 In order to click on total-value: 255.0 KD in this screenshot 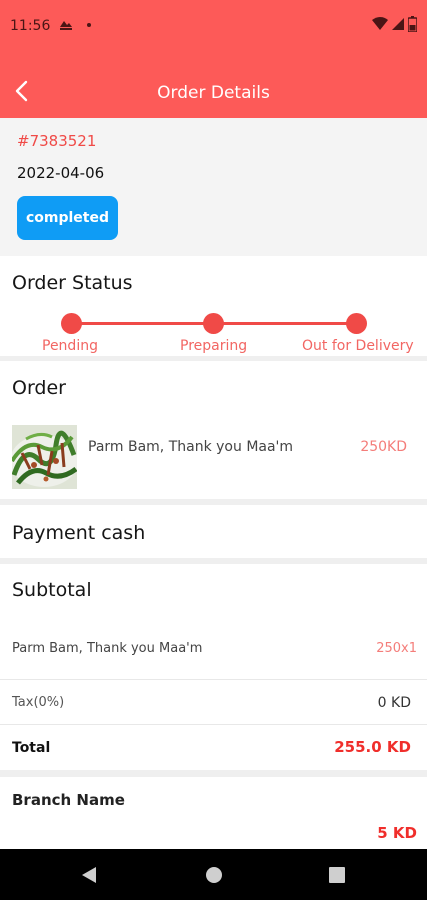, I will do `click(372, 747)`.